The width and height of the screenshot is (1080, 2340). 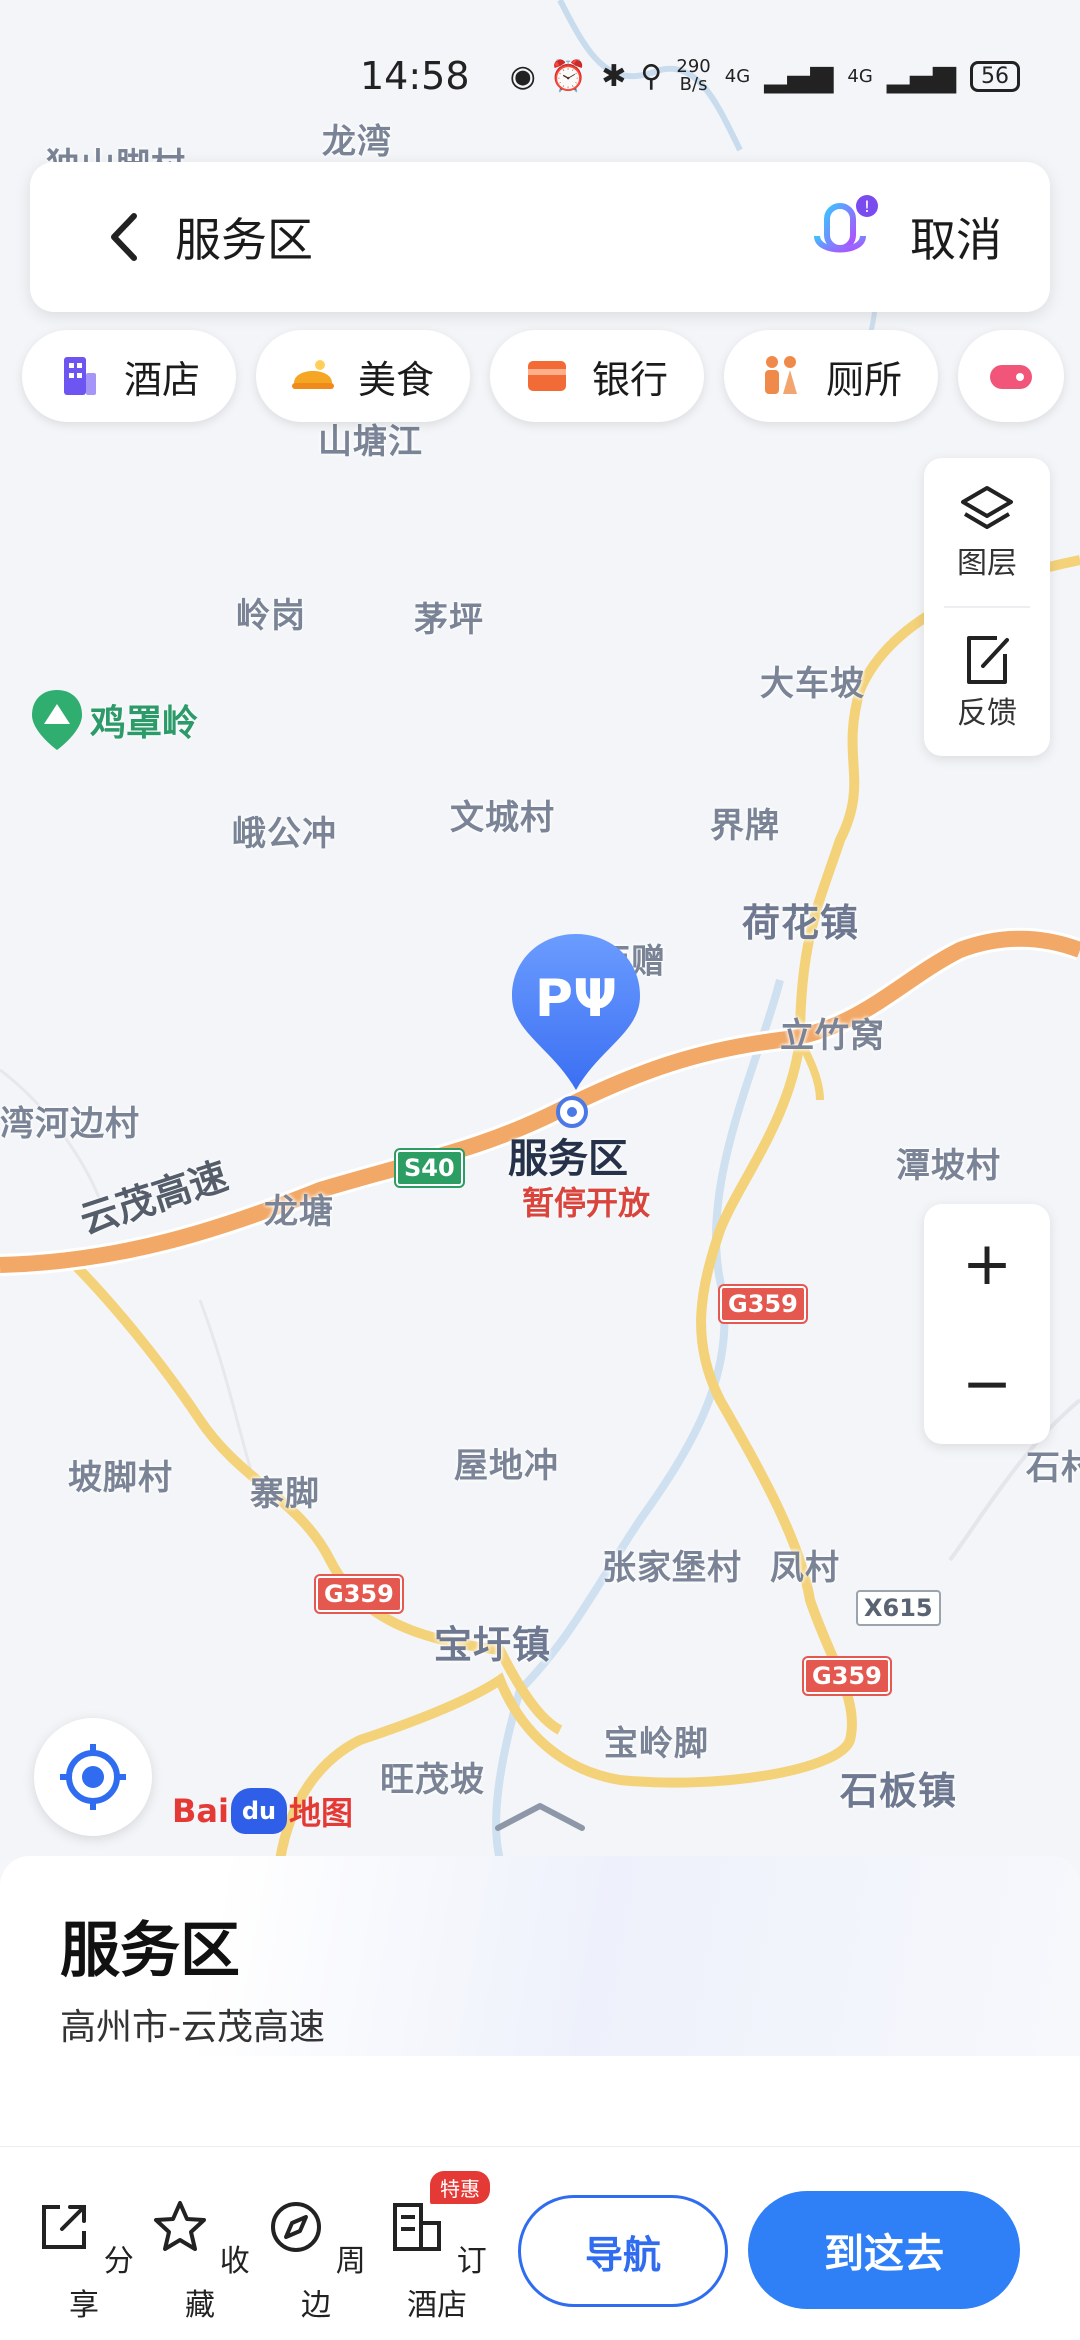 What do you see at coordinates (801, 923) in the screenshot?
I see `place-label: 荷花镇` at bounding box center [801, 923].